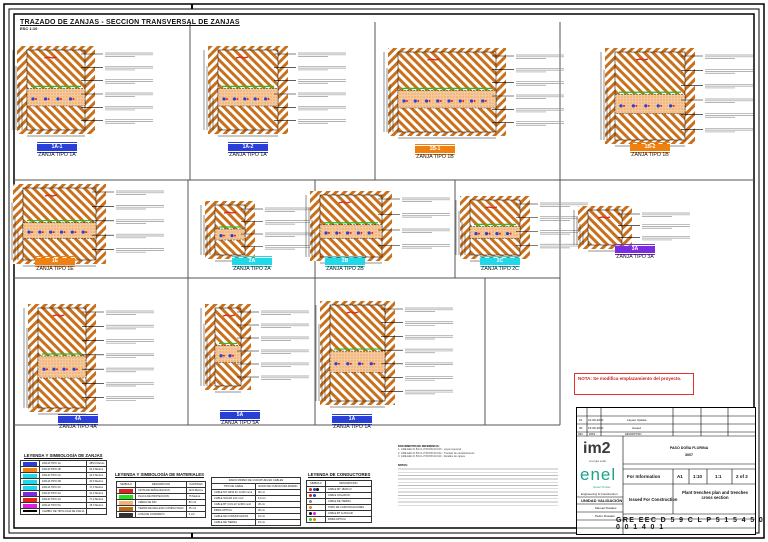  What do you see at coordinates (57, 147) in the screenshot?
I see `section-badge: 1A-1` at bounding box center [57, 147].